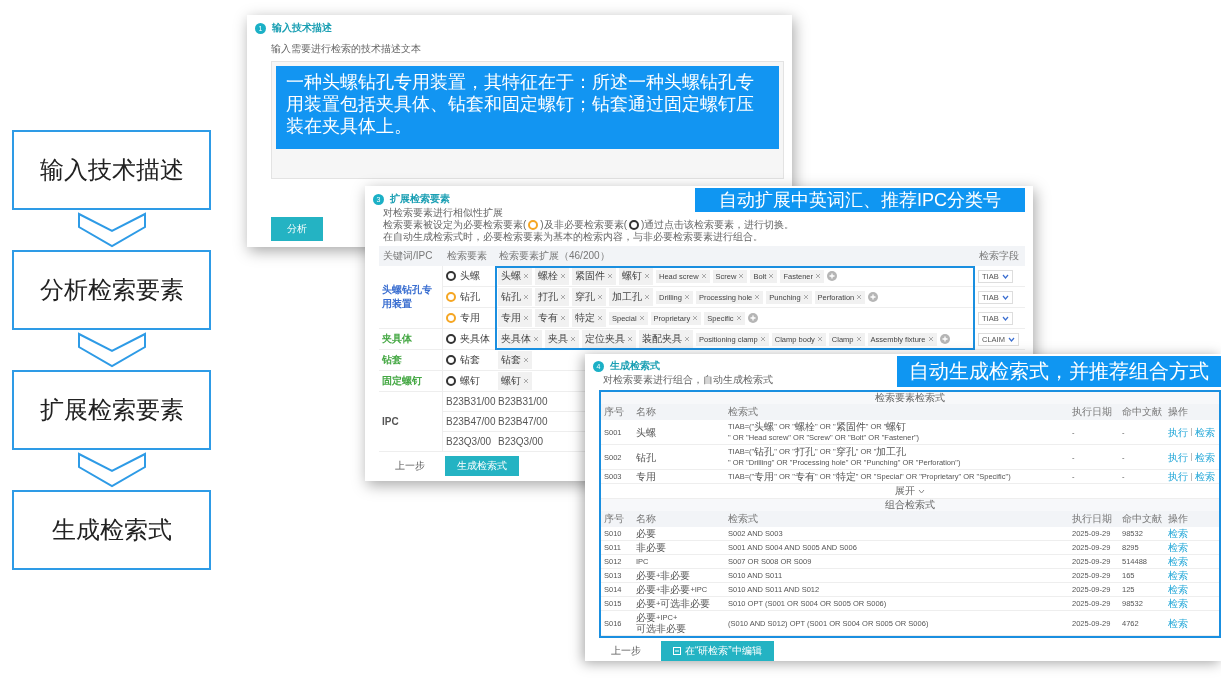  I want to click on element-toggle: 夹具体, so click(468, 339).